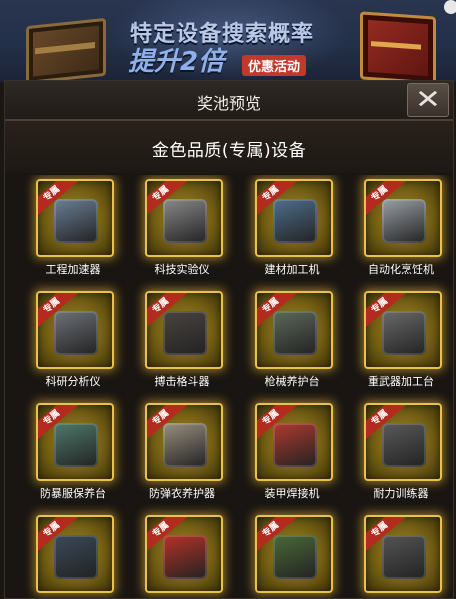 The width and height of the screenshot is (456, 599). I want to click on military-tent-icon, so click(295, 557).